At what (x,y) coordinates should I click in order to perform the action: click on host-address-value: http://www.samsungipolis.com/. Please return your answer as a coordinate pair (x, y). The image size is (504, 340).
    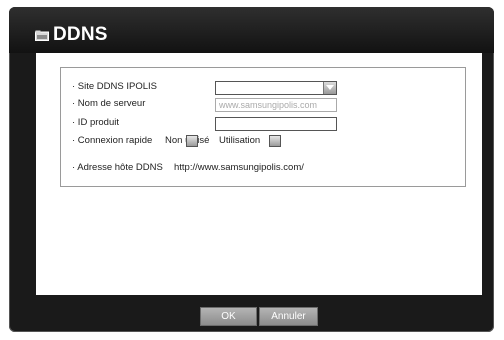
    Looking at the image, I should click on (239, 167).